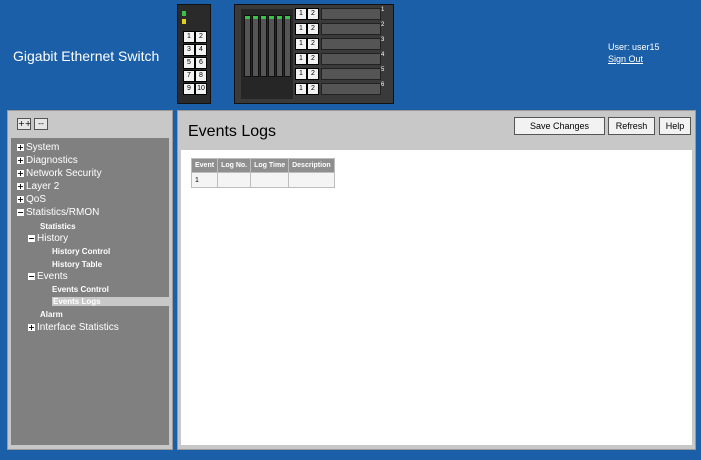 This screenshot has height=460, width=701. What do you see at coordinates (631, 126) in the screenshot?
I see `refresh-button: Refresh` at bounding box center [631, 126].